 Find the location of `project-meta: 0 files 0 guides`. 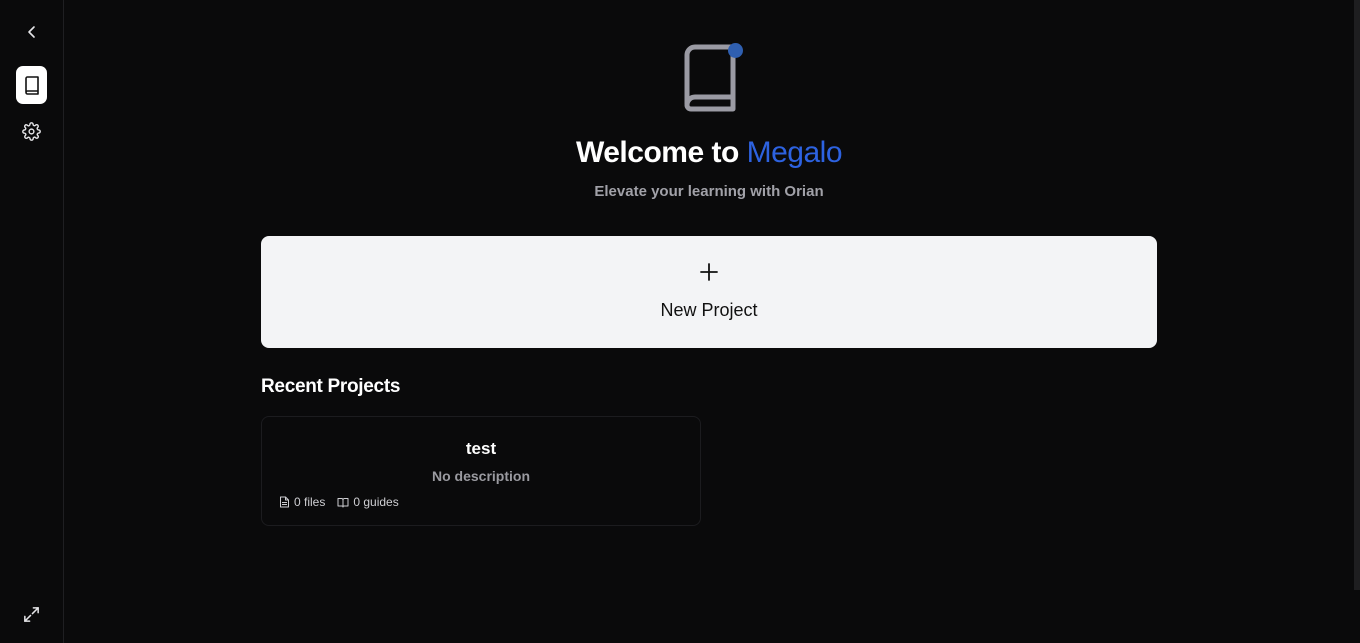

project-meta: 0 files 0 guides is located at coordinates (345, 502).